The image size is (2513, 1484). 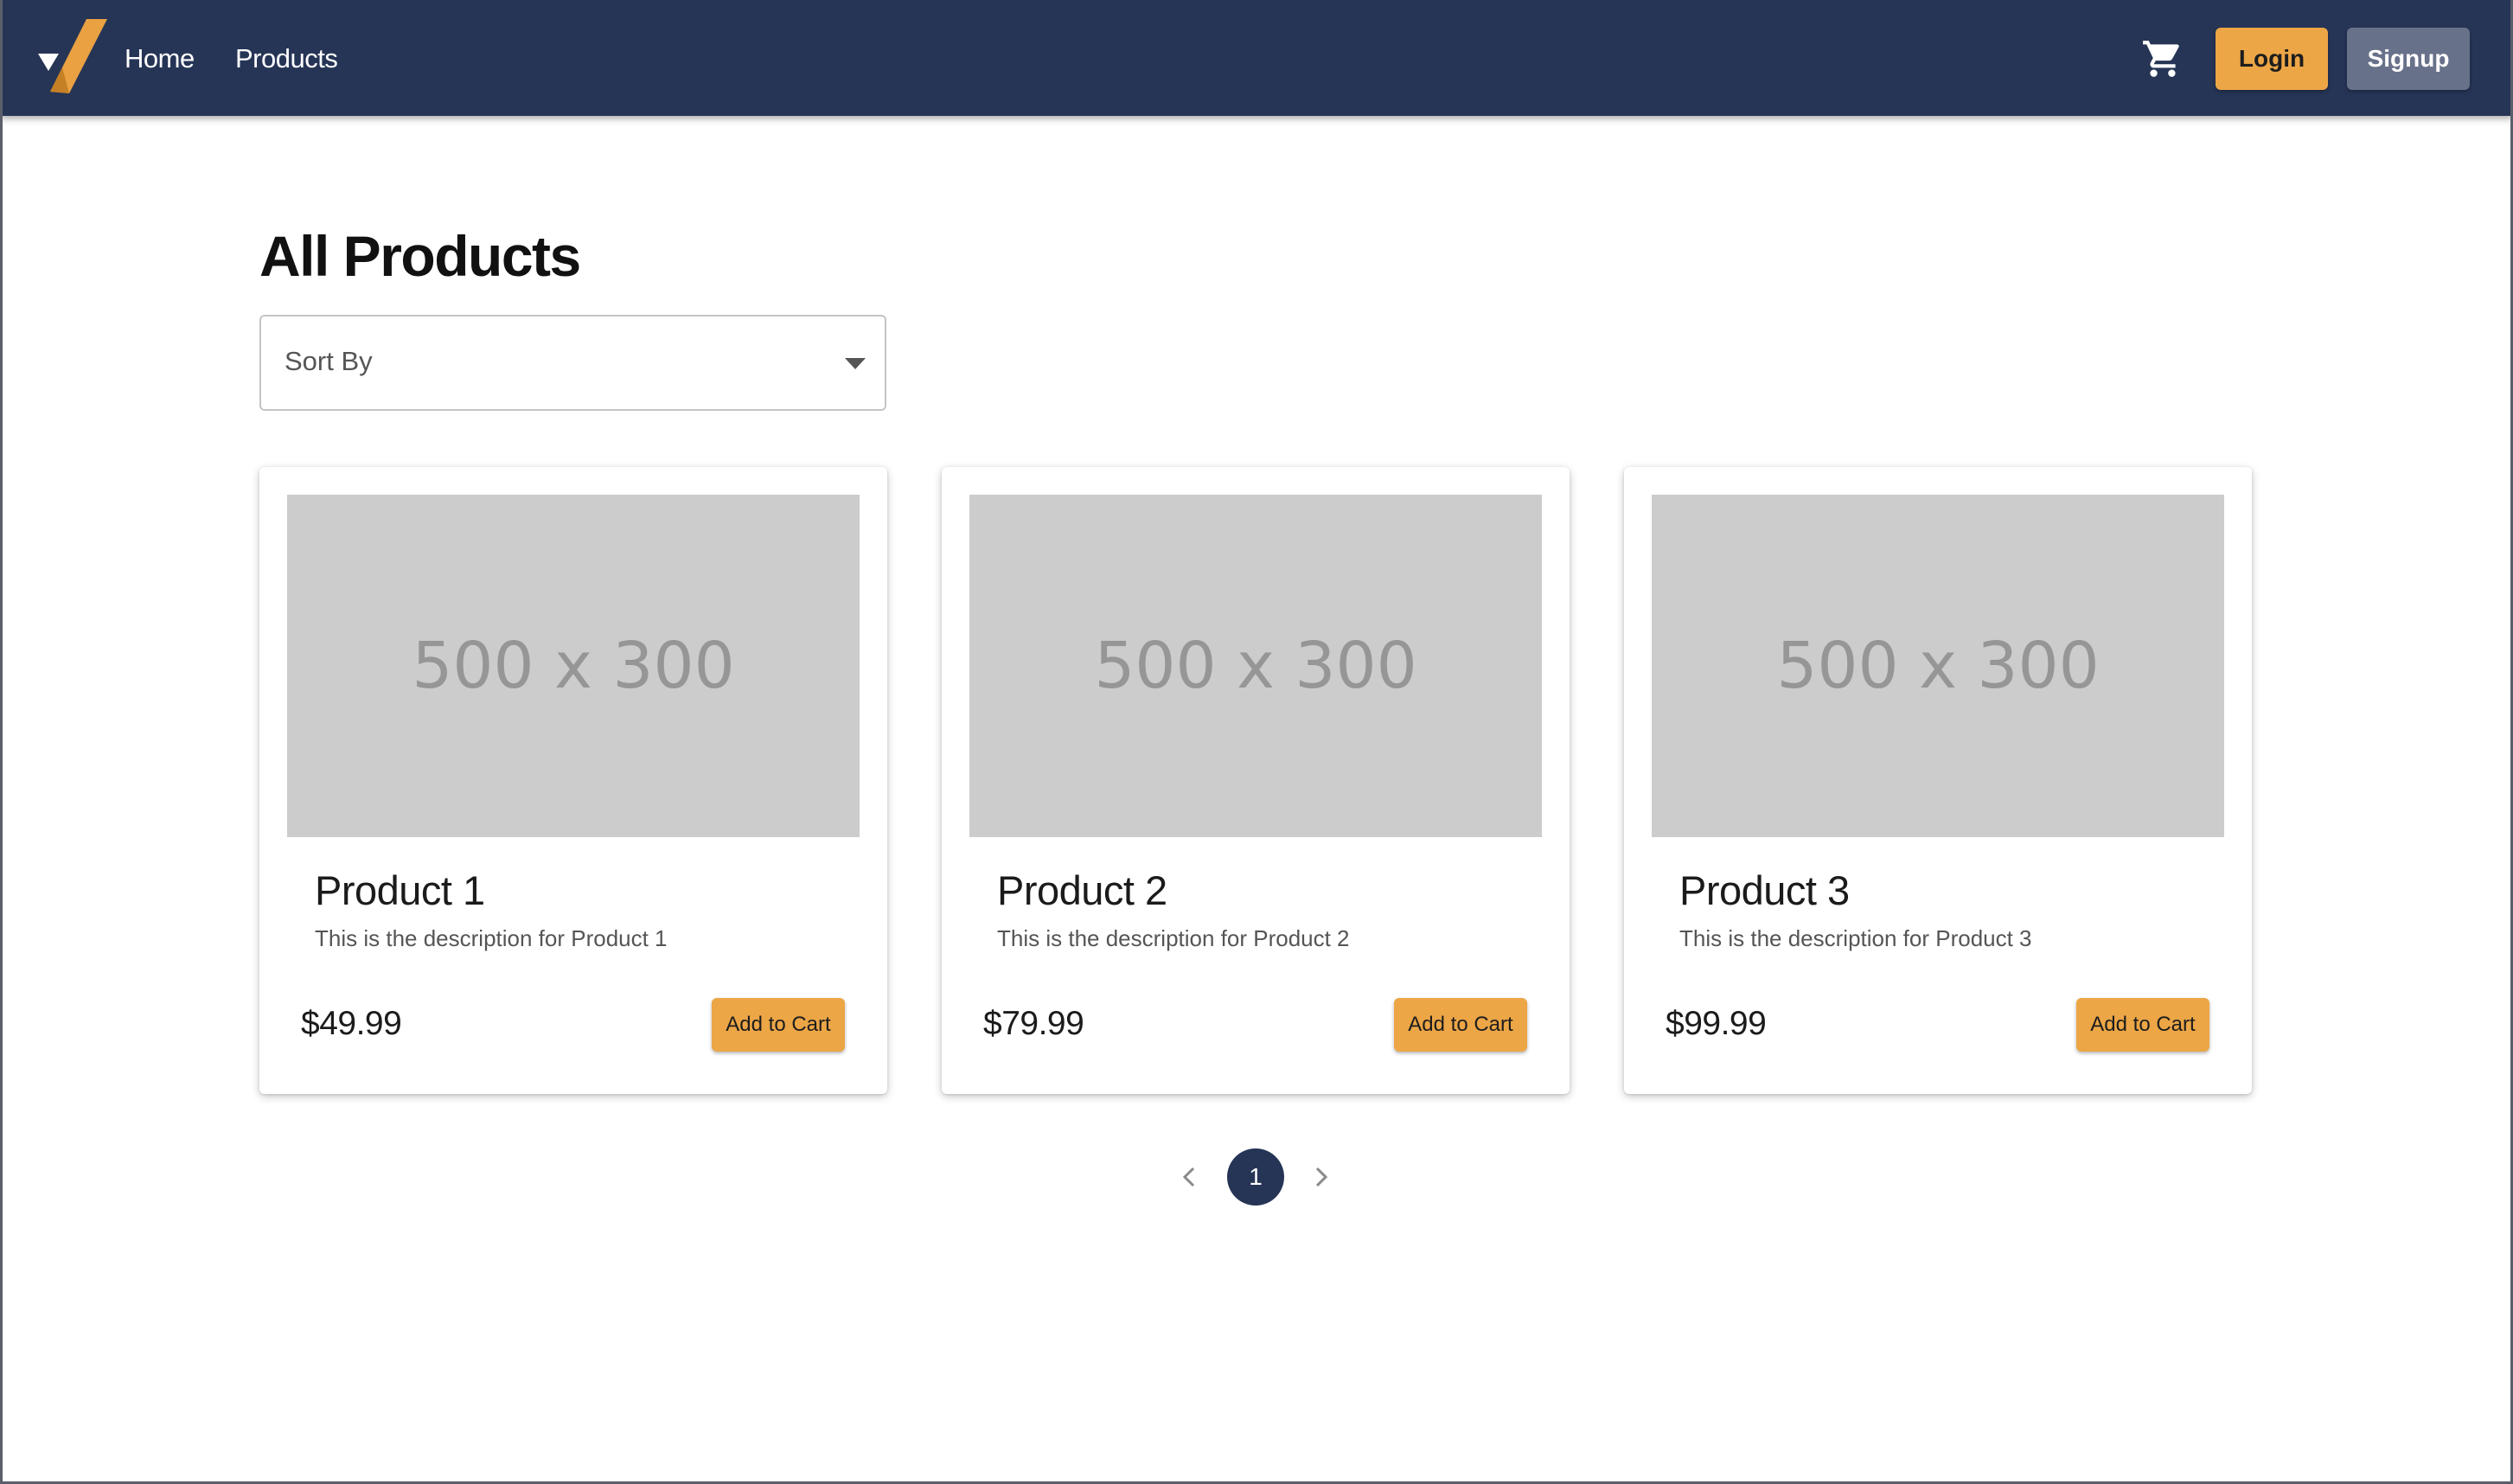 I want to click on product-description: This is the description for Product 3, so click(x=1856, y=938).